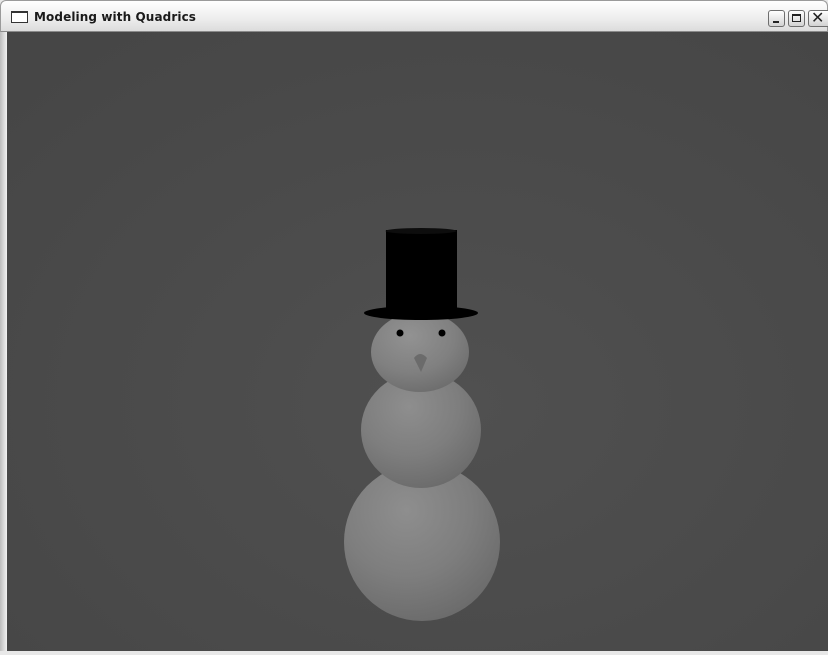  Describe the element at coordinates (414, 16) in the screenshot. I see `title-bar: Modeling with Quadrics ✕` at that location.